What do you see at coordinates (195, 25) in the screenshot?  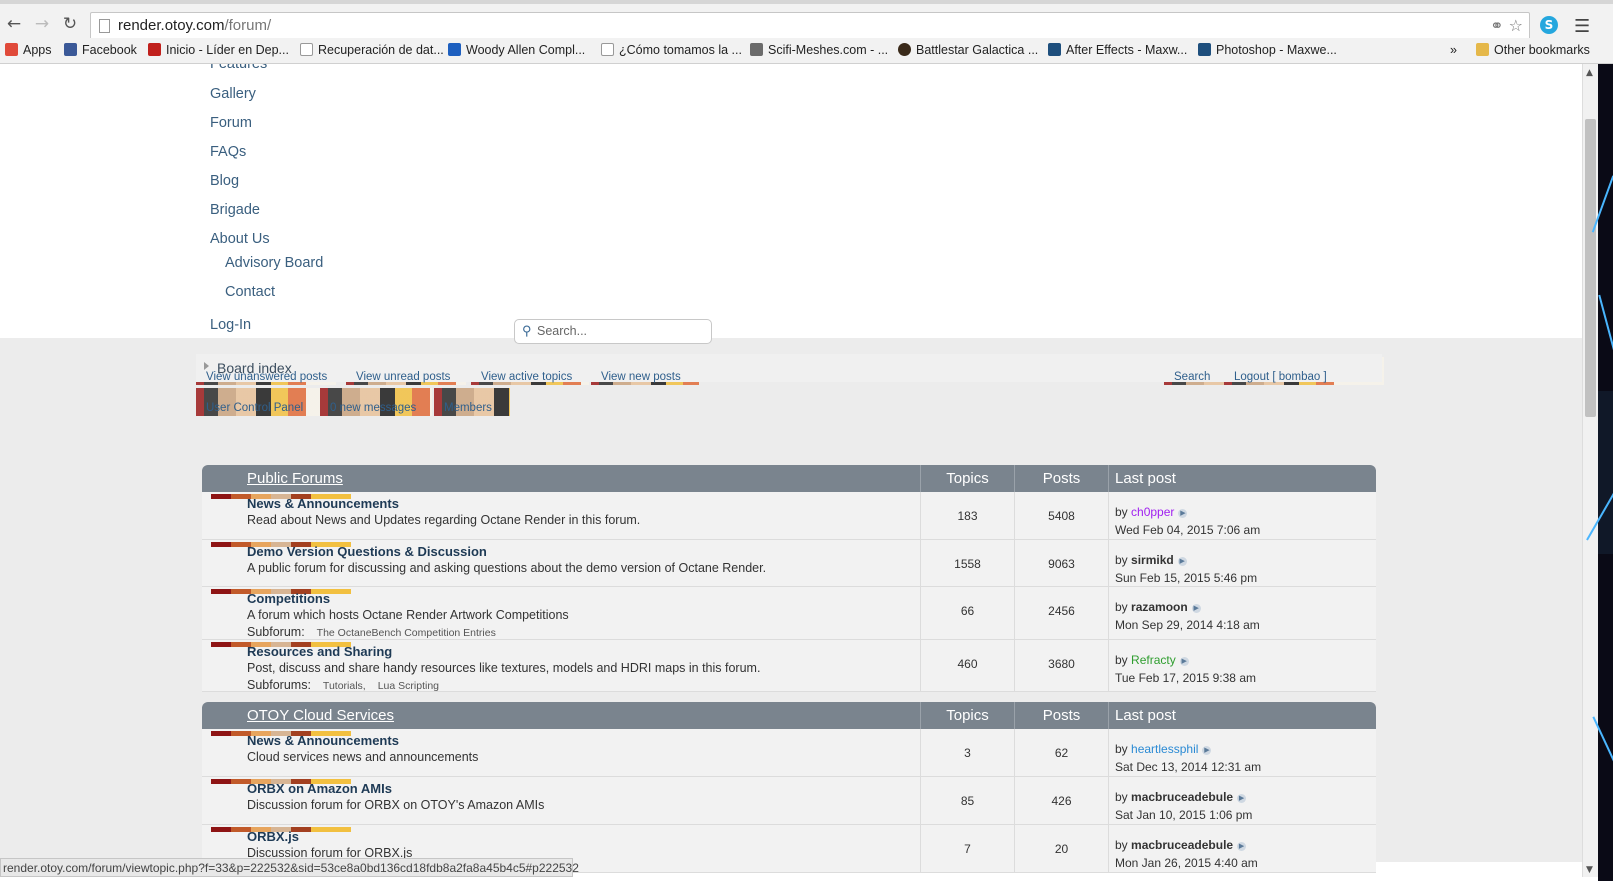 I see `url-text: render.otoy.com/forum/` at bounding box center [195, 25].